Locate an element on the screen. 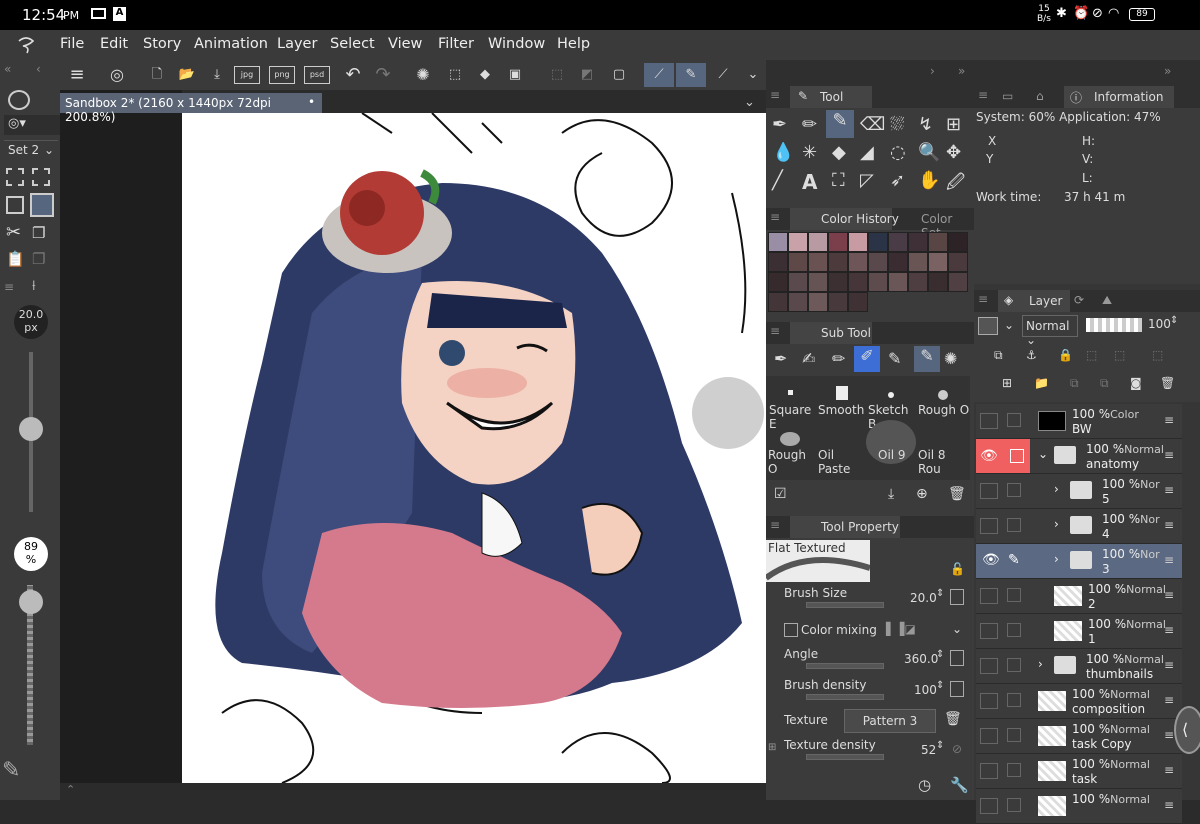 This screenshot has height=824, width=1200. texture-select: Pattern 3 is located at coordinates (890, 721).